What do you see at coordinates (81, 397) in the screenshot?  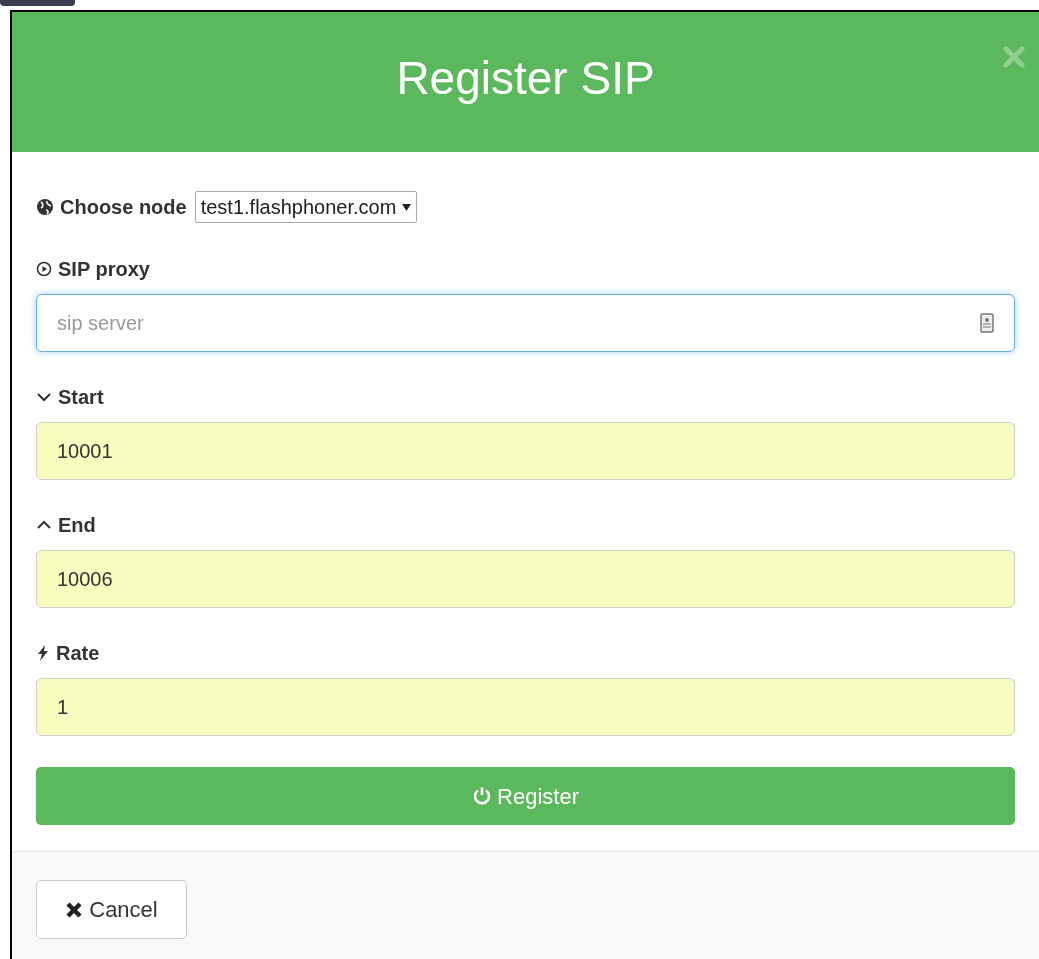 I see `field-label: Start` at bounding box center [81, 397].